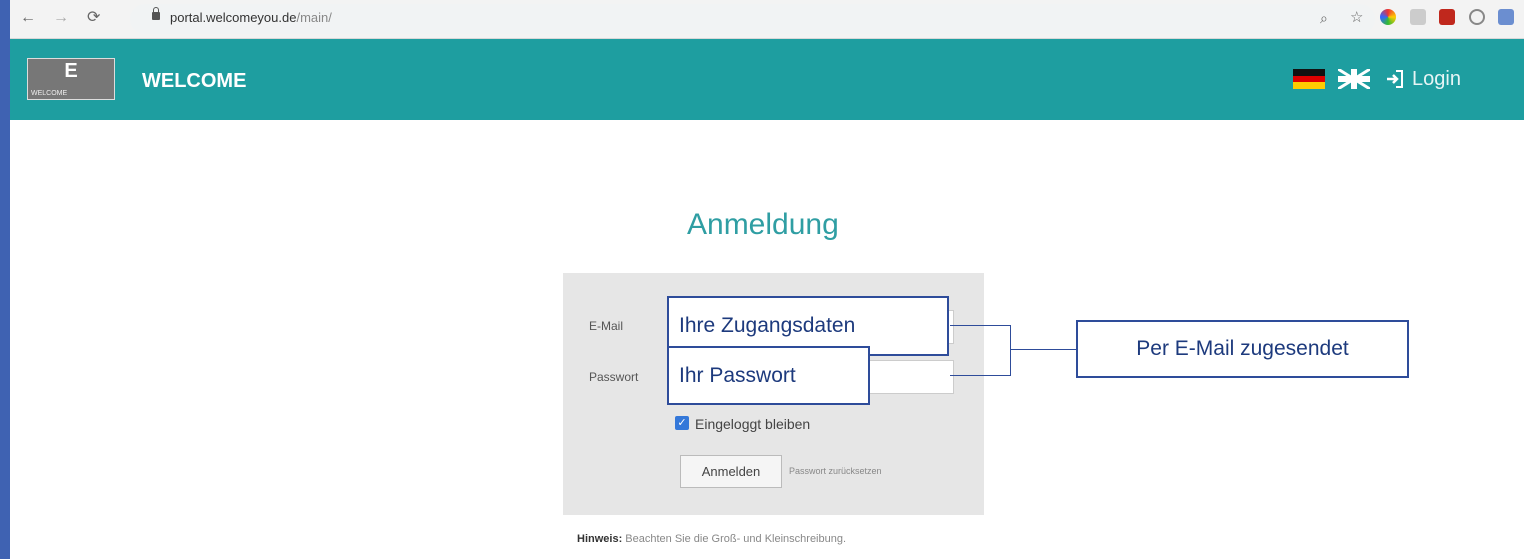  Describe the element at coordinates (93, 18) in the screenshot. I see `reload-icon: ⟳` at that location.